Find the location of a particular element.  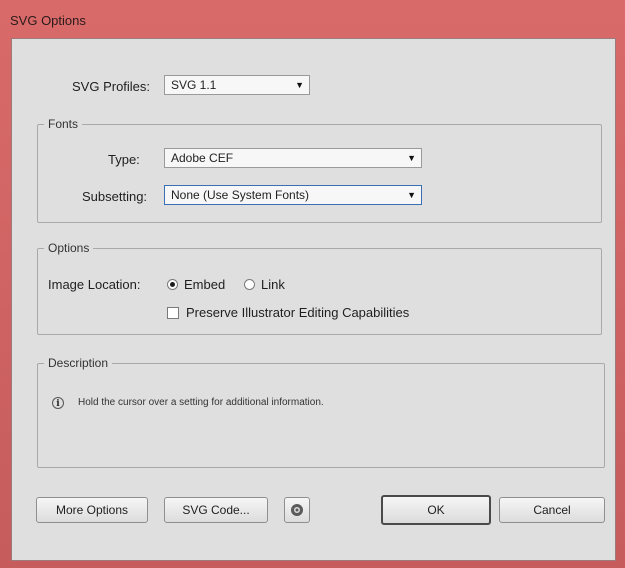

type-label: Type: is located at coordinates (124, 159).